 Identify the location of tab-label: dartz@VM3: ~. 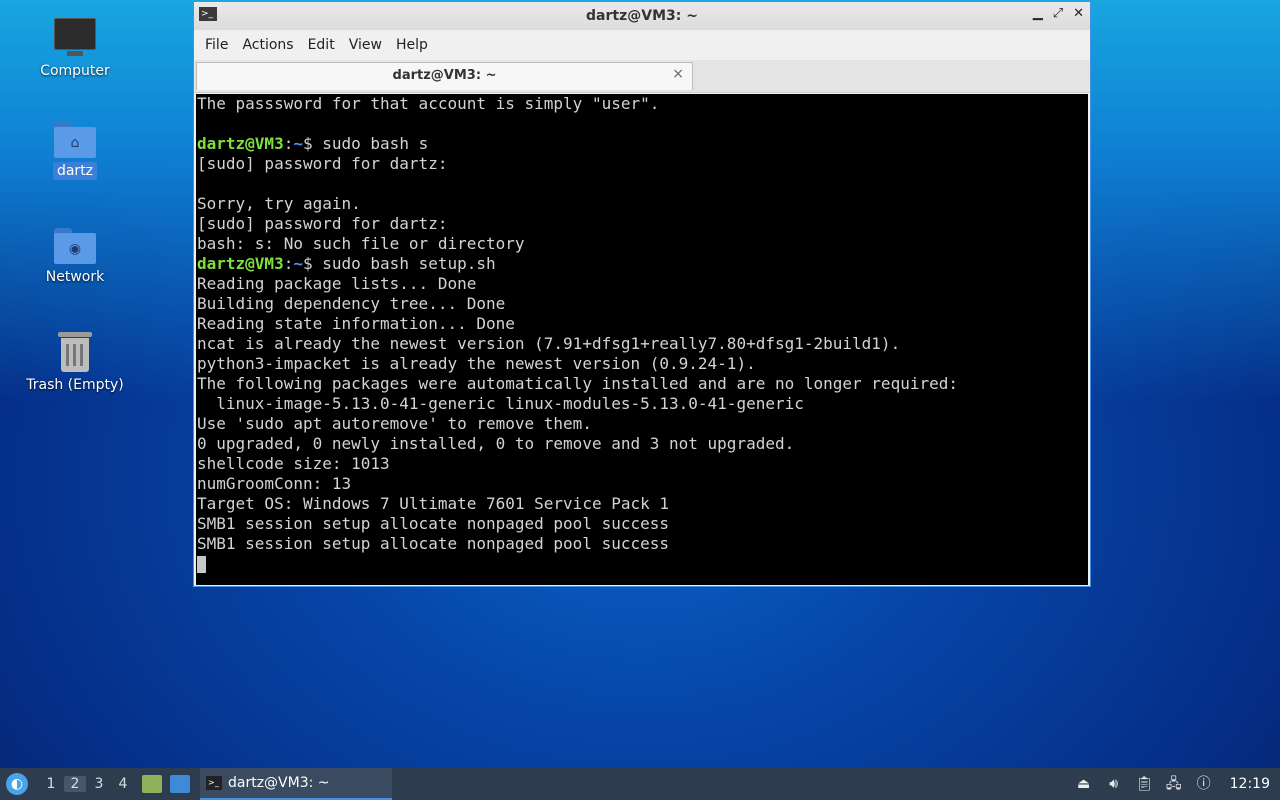
(444, 75).